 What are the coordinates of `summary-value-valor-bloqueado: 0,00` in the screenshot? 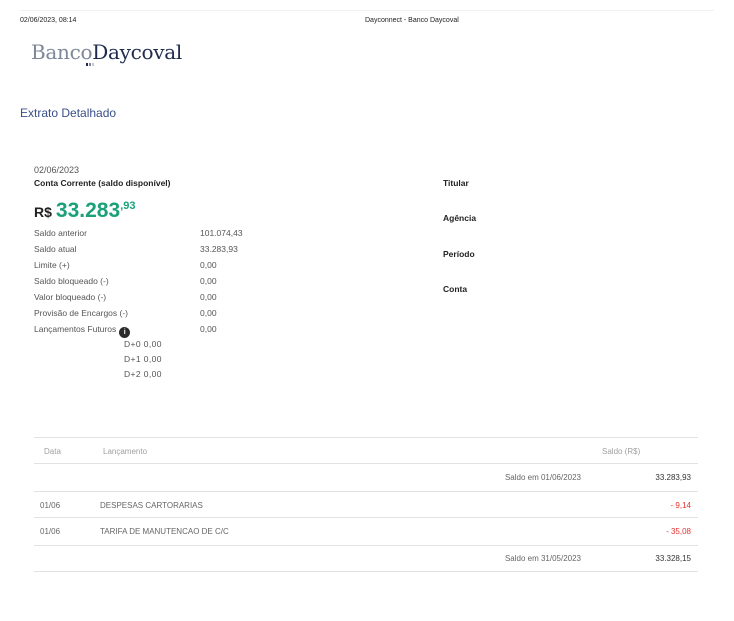 It's located at (208, 297).